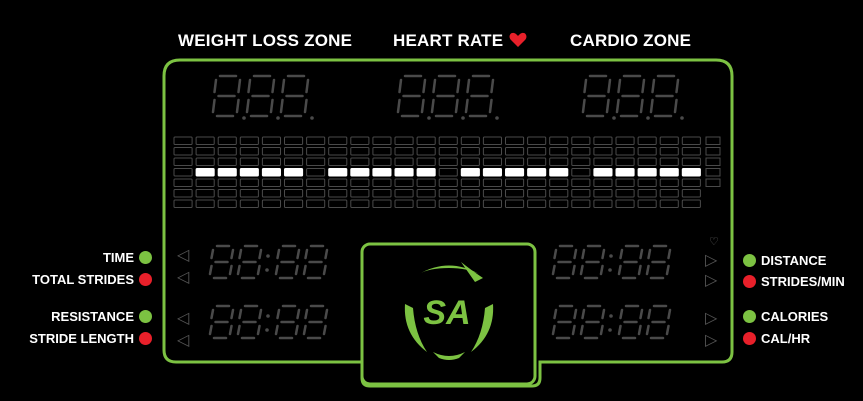 This screenshot has height=401, width=863. I want to click on label-distance: DISTANCE, so click(784, 260).